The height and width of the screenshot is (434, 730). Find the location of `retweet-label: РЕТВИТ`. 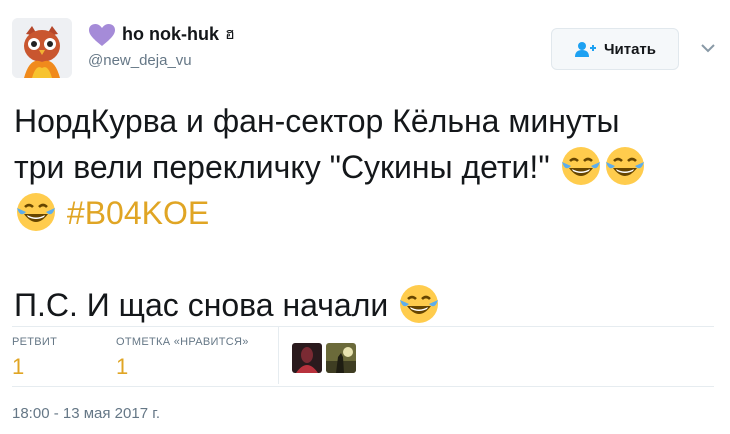

retweet-label: РЕТВИТ is located at coordinates (35, 342).